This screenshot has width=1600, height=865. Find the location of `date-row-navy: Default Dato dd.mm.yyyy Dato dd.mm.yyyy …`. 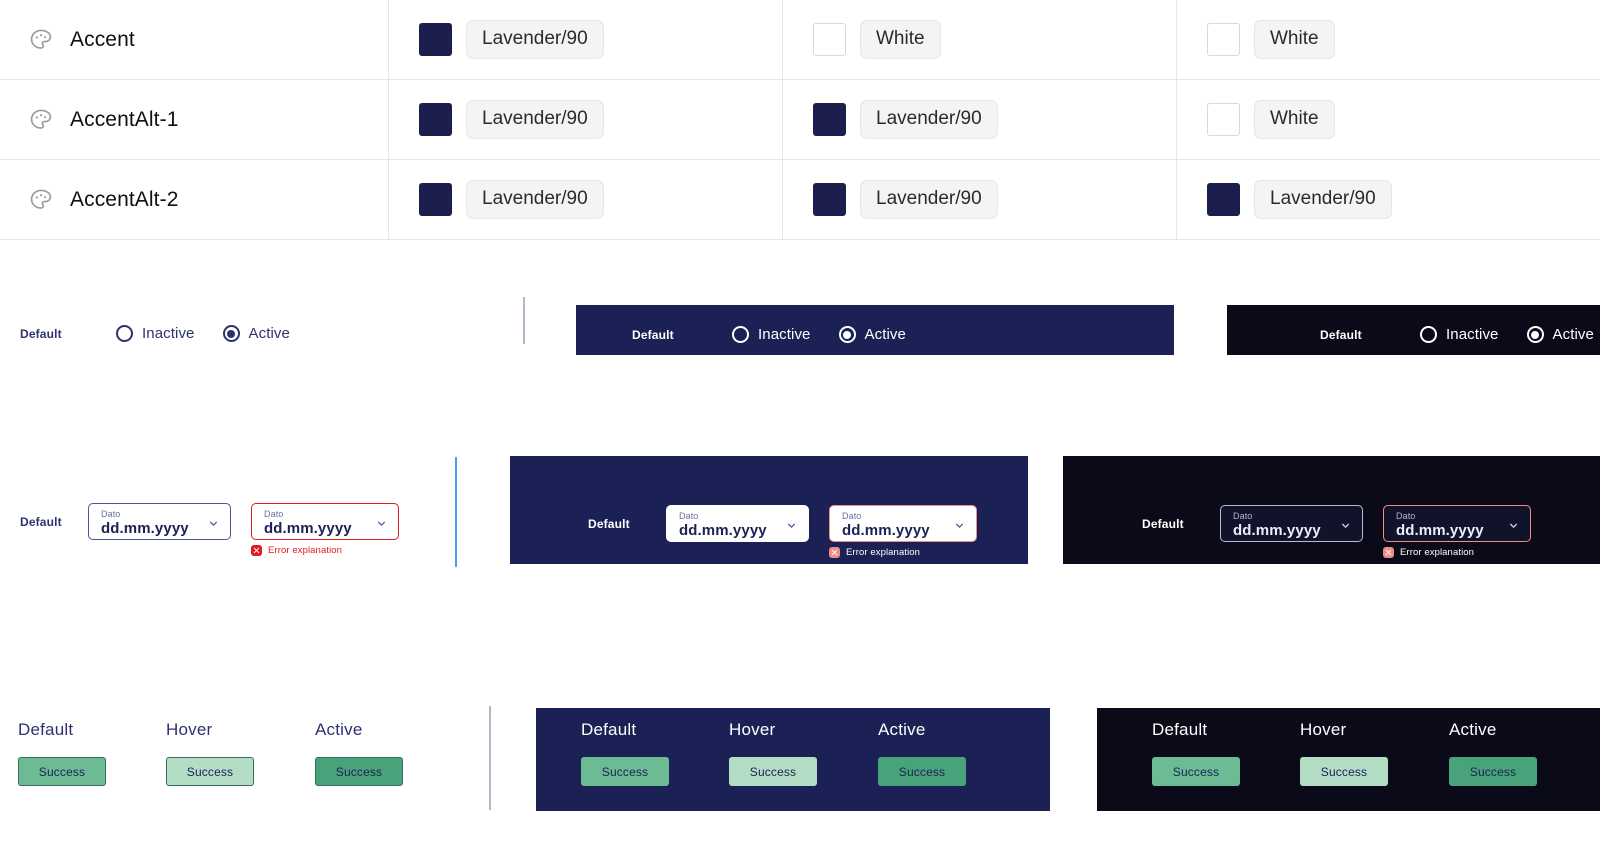

date-row-navy: Default Dato dd.mm.yyyy Dato dd.mm.yyyy … is located at coordinates (782, 531).